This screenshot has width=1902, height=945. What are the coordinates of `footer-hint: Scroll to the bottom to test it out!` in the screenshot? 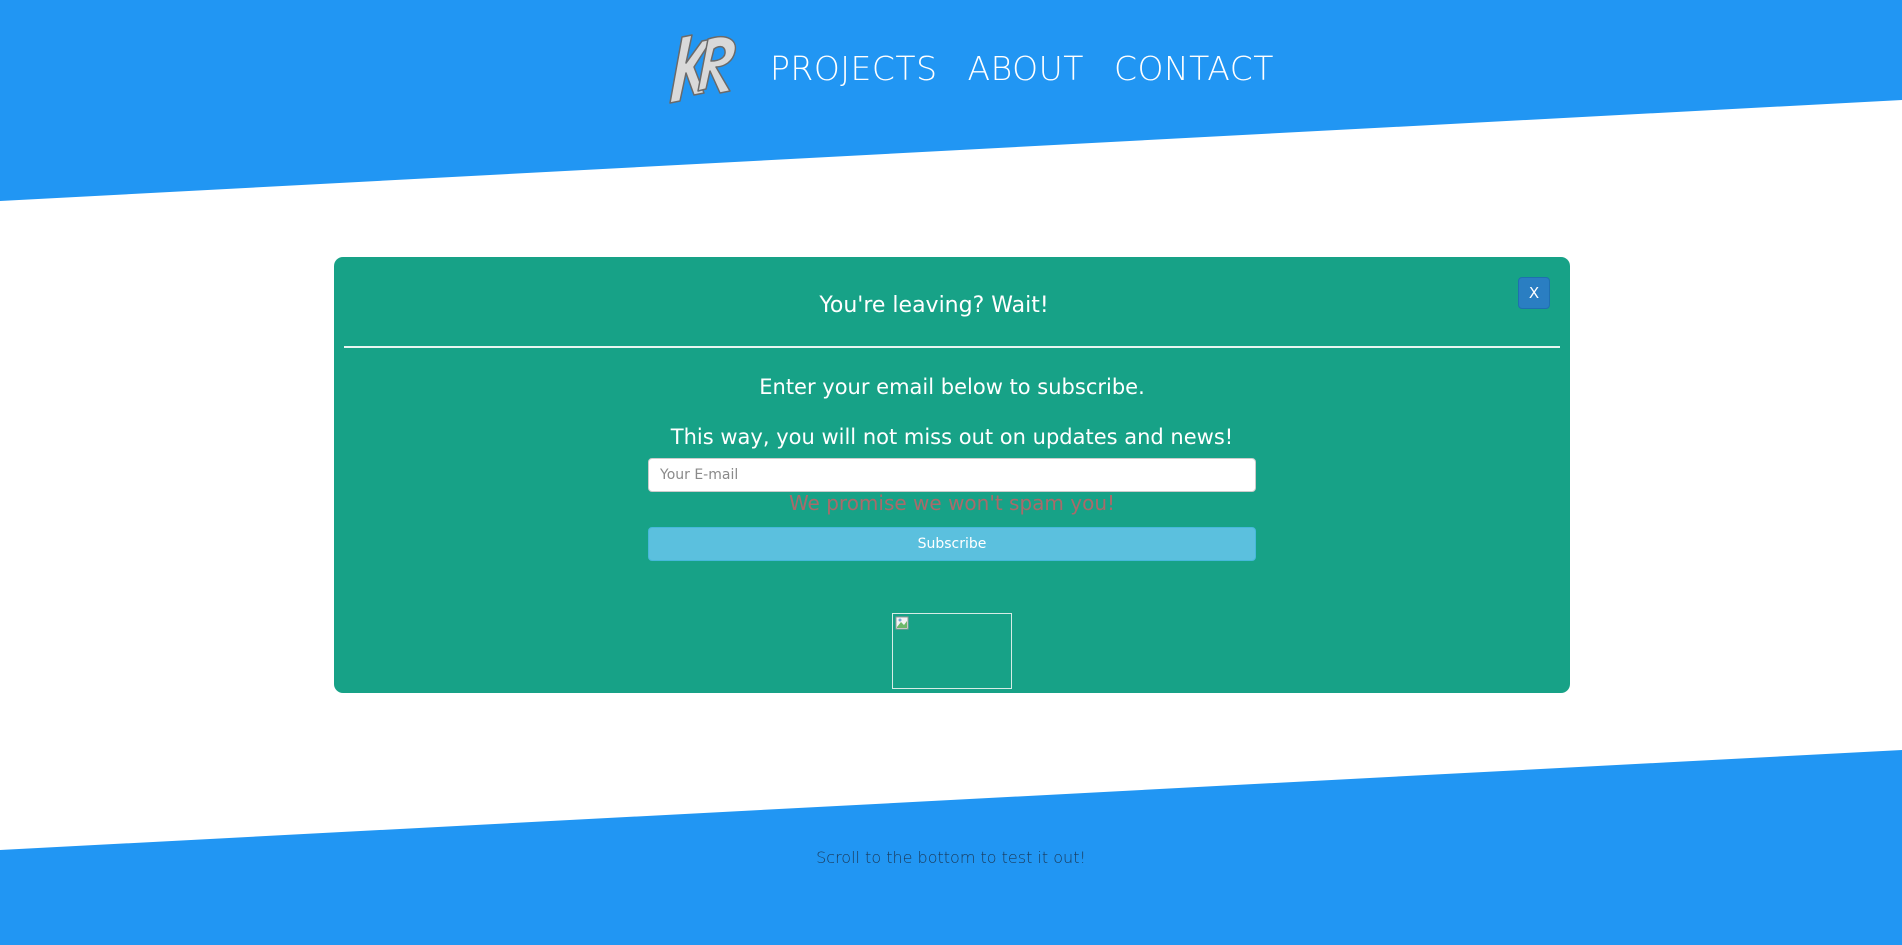 It's located at (951, 857).